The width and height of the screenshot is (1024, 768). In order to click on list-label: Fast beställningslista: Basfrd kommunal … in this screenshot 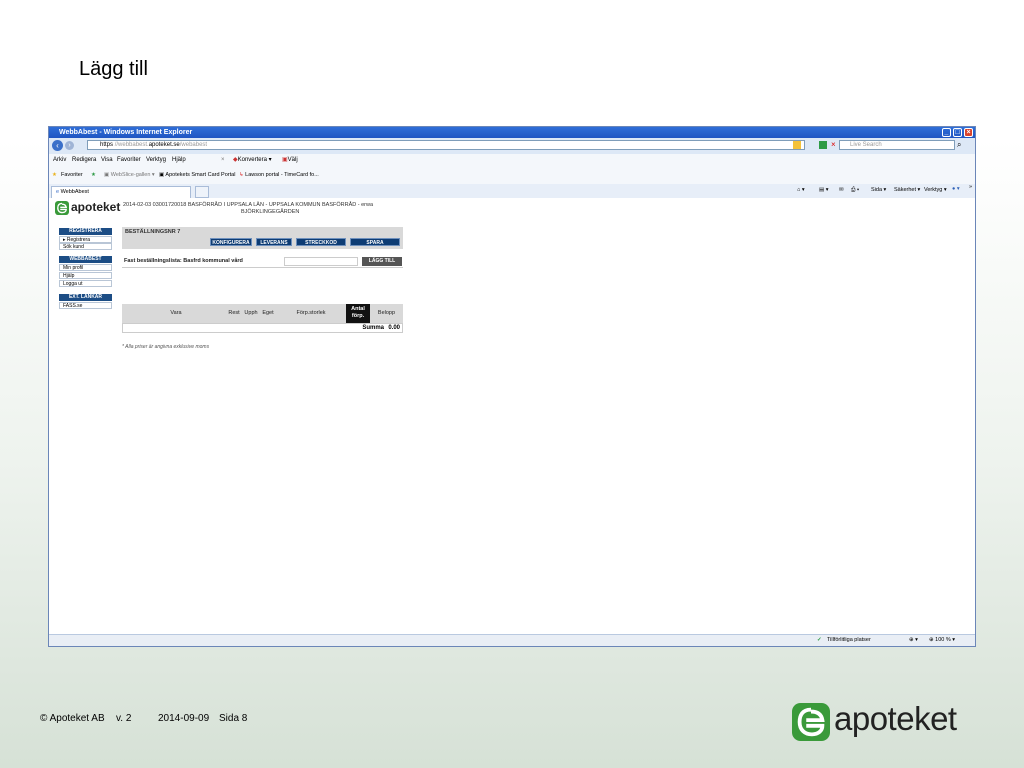, I will do `click(183, 261)`.